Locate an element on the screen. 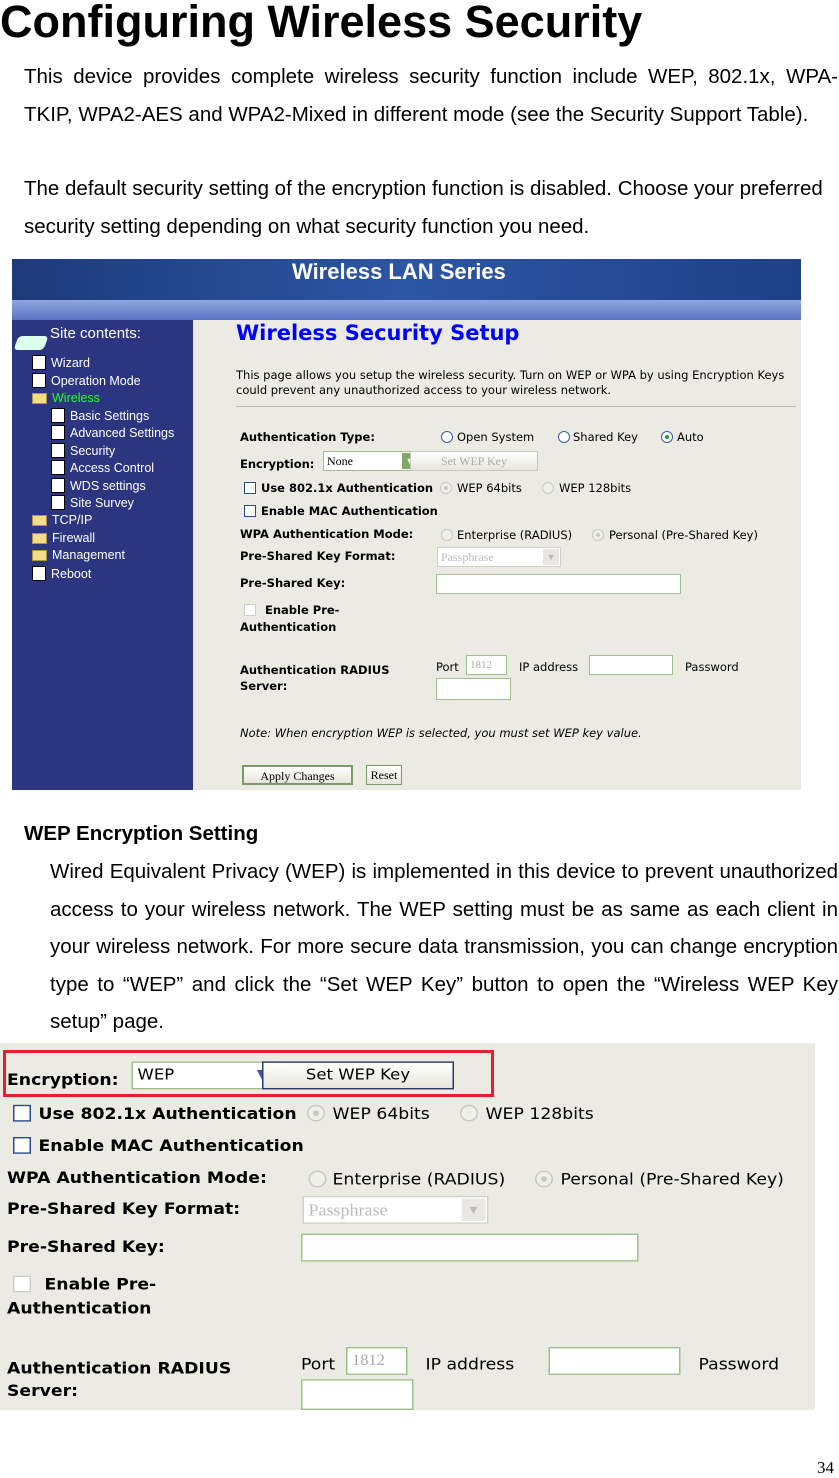  encryption-select: None▼ is located at coordinates (371, 461).